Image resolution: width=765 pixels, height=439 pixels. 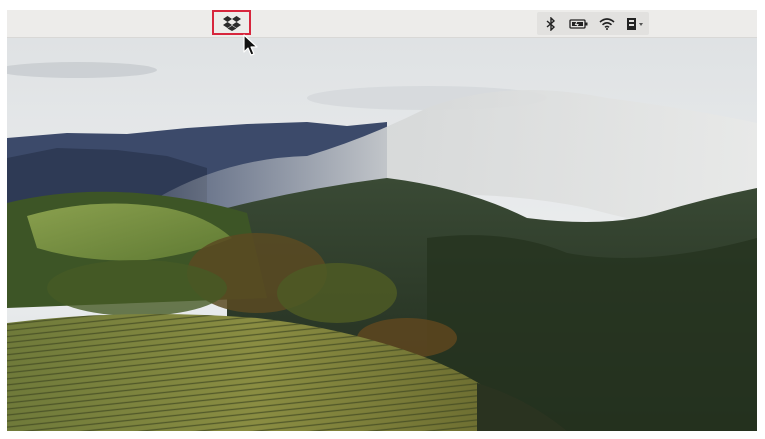 What do you see at coordinates (250, 45) in the screenshot?
I see `mouse-cursor-icon` at bounding box center [250, 45].